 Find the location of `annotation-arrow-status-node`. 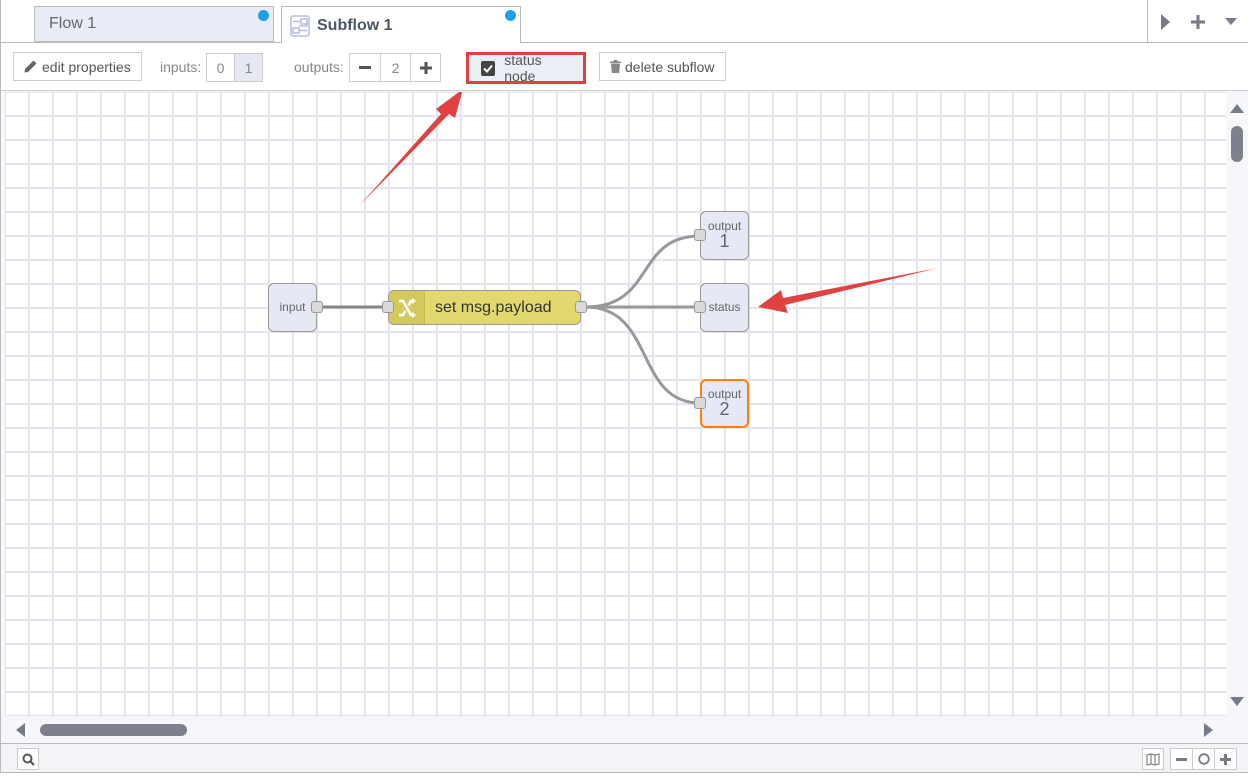

annotation-arrow-status-node is located at coordinates (848, 290).